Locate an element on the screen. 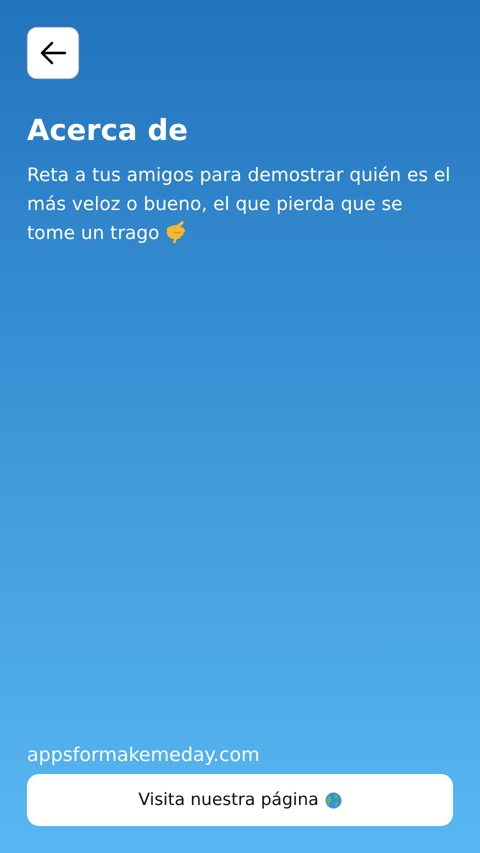 Image resolution: width=480 pixels, height=853 pixels. description-text: Reta a tus amigos para demostrar quién es el más veloz o bueno, el que pierda que se tome un trago is located at coordinates (239, 205).